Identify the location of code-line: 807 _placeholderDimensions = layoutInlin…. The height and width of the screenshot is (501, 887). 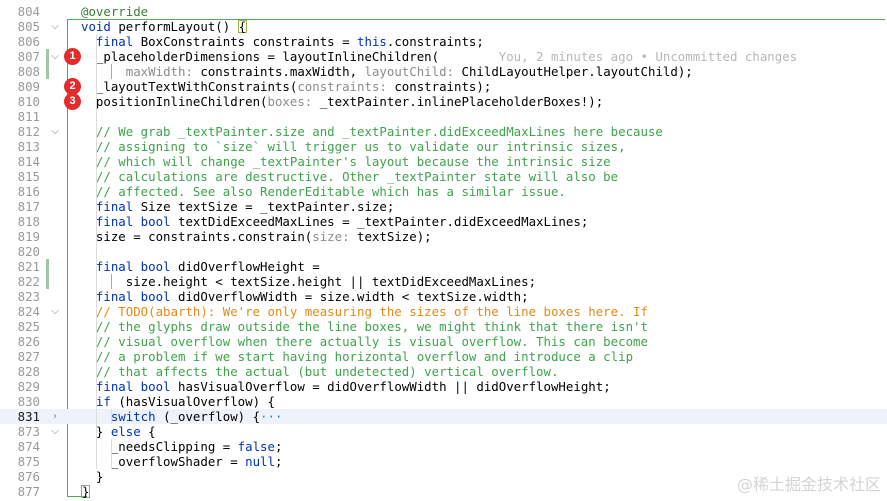
(443, 56).